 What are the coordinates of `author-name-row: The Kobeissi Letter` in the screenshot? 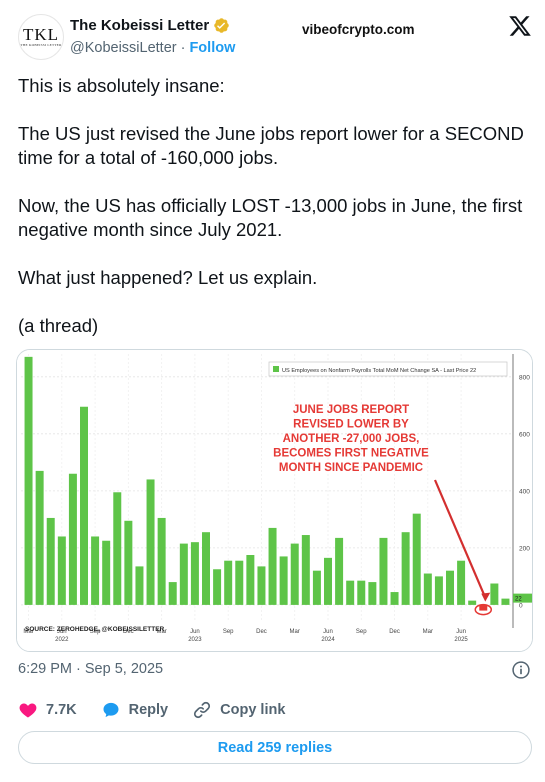 It's located at (150, 25).